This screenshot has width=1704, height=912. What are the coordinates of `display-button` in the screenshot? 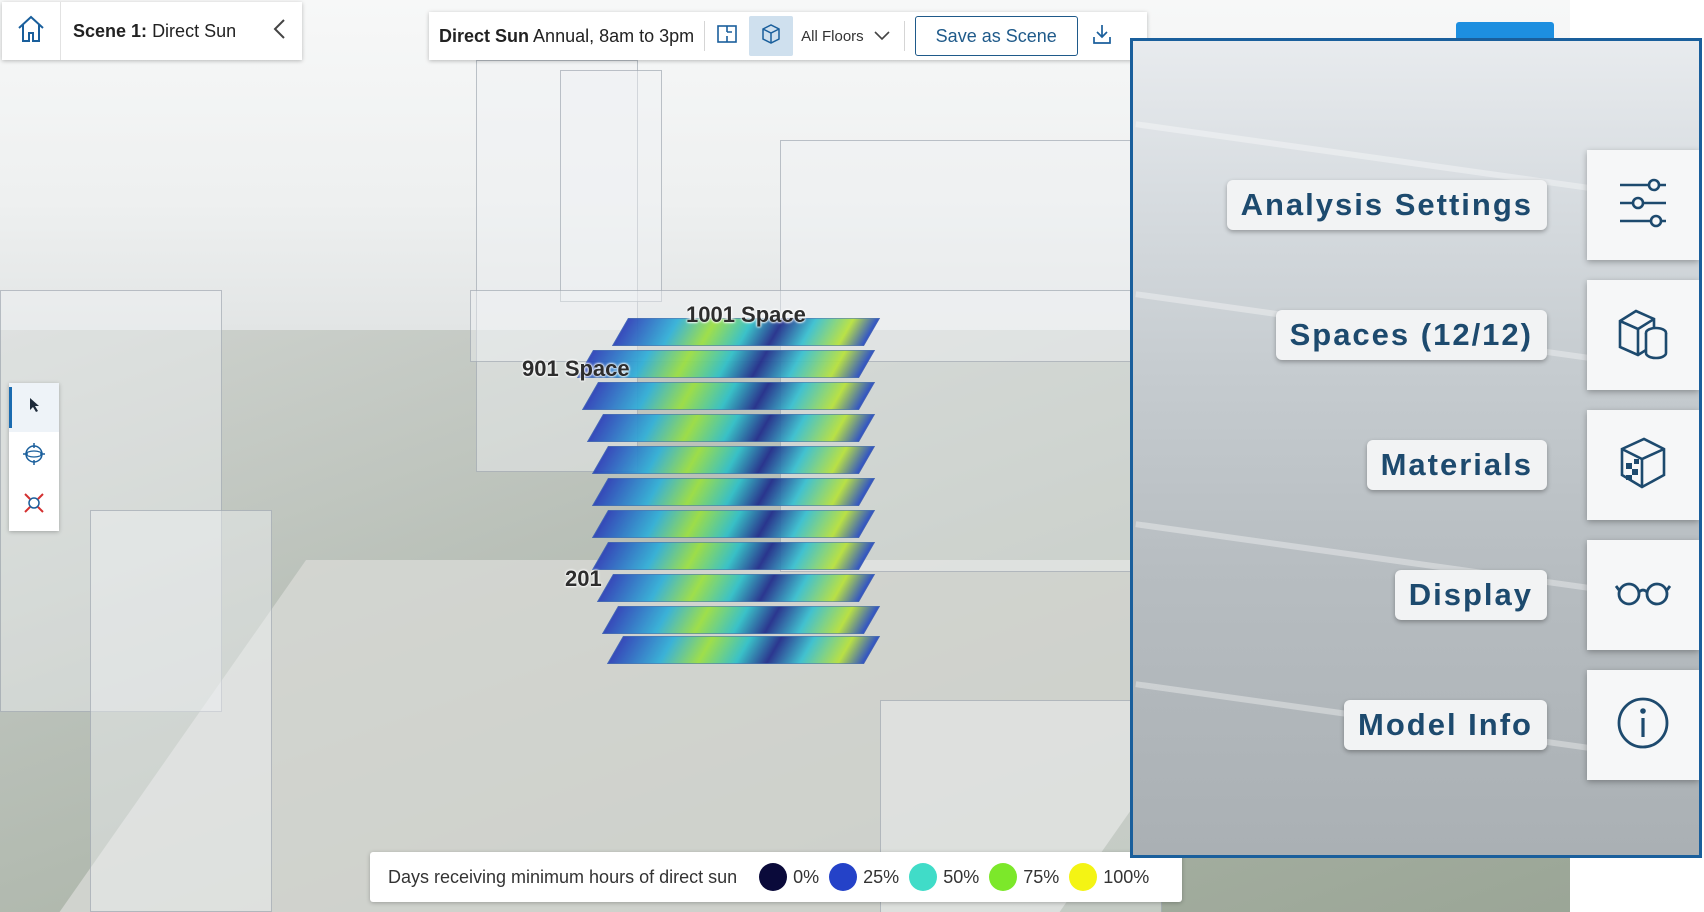 It's located at (1643, 595).